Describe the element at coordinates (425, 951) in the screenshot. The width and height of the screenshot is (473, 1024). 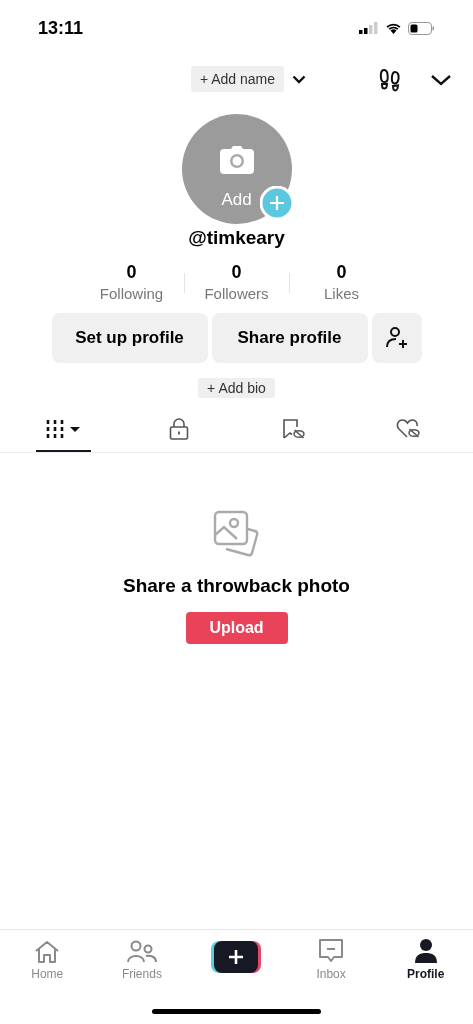
I see `person-icon` at that location.